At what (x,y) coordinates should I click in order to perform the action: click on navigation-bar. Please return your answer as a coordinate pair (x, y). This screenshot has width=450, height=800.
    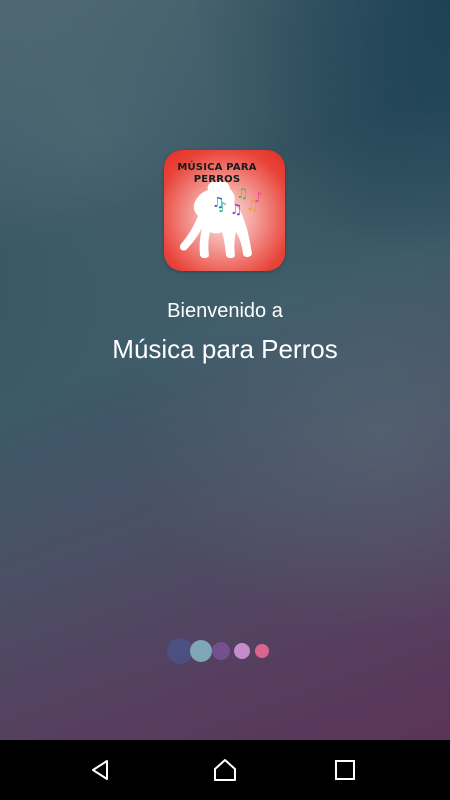
    Looking at the image, I should click on (225, 770).